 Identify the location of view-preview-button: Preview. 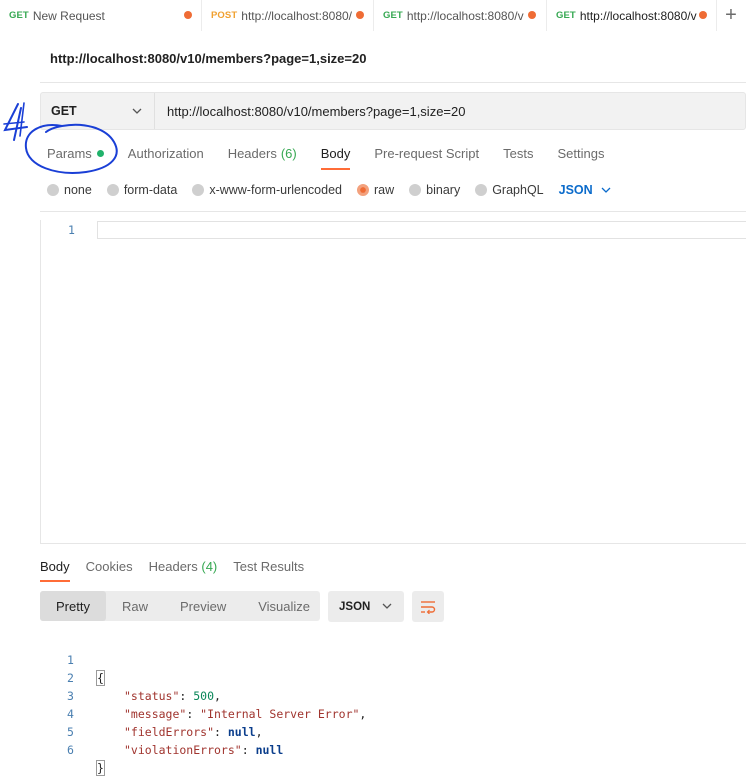
(203, 606).